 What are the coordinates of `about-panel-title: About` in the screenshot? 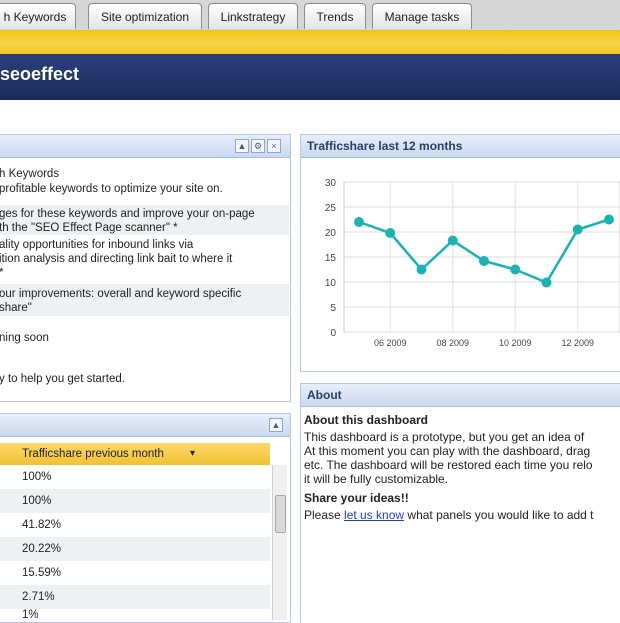 It's located at (324, 395).